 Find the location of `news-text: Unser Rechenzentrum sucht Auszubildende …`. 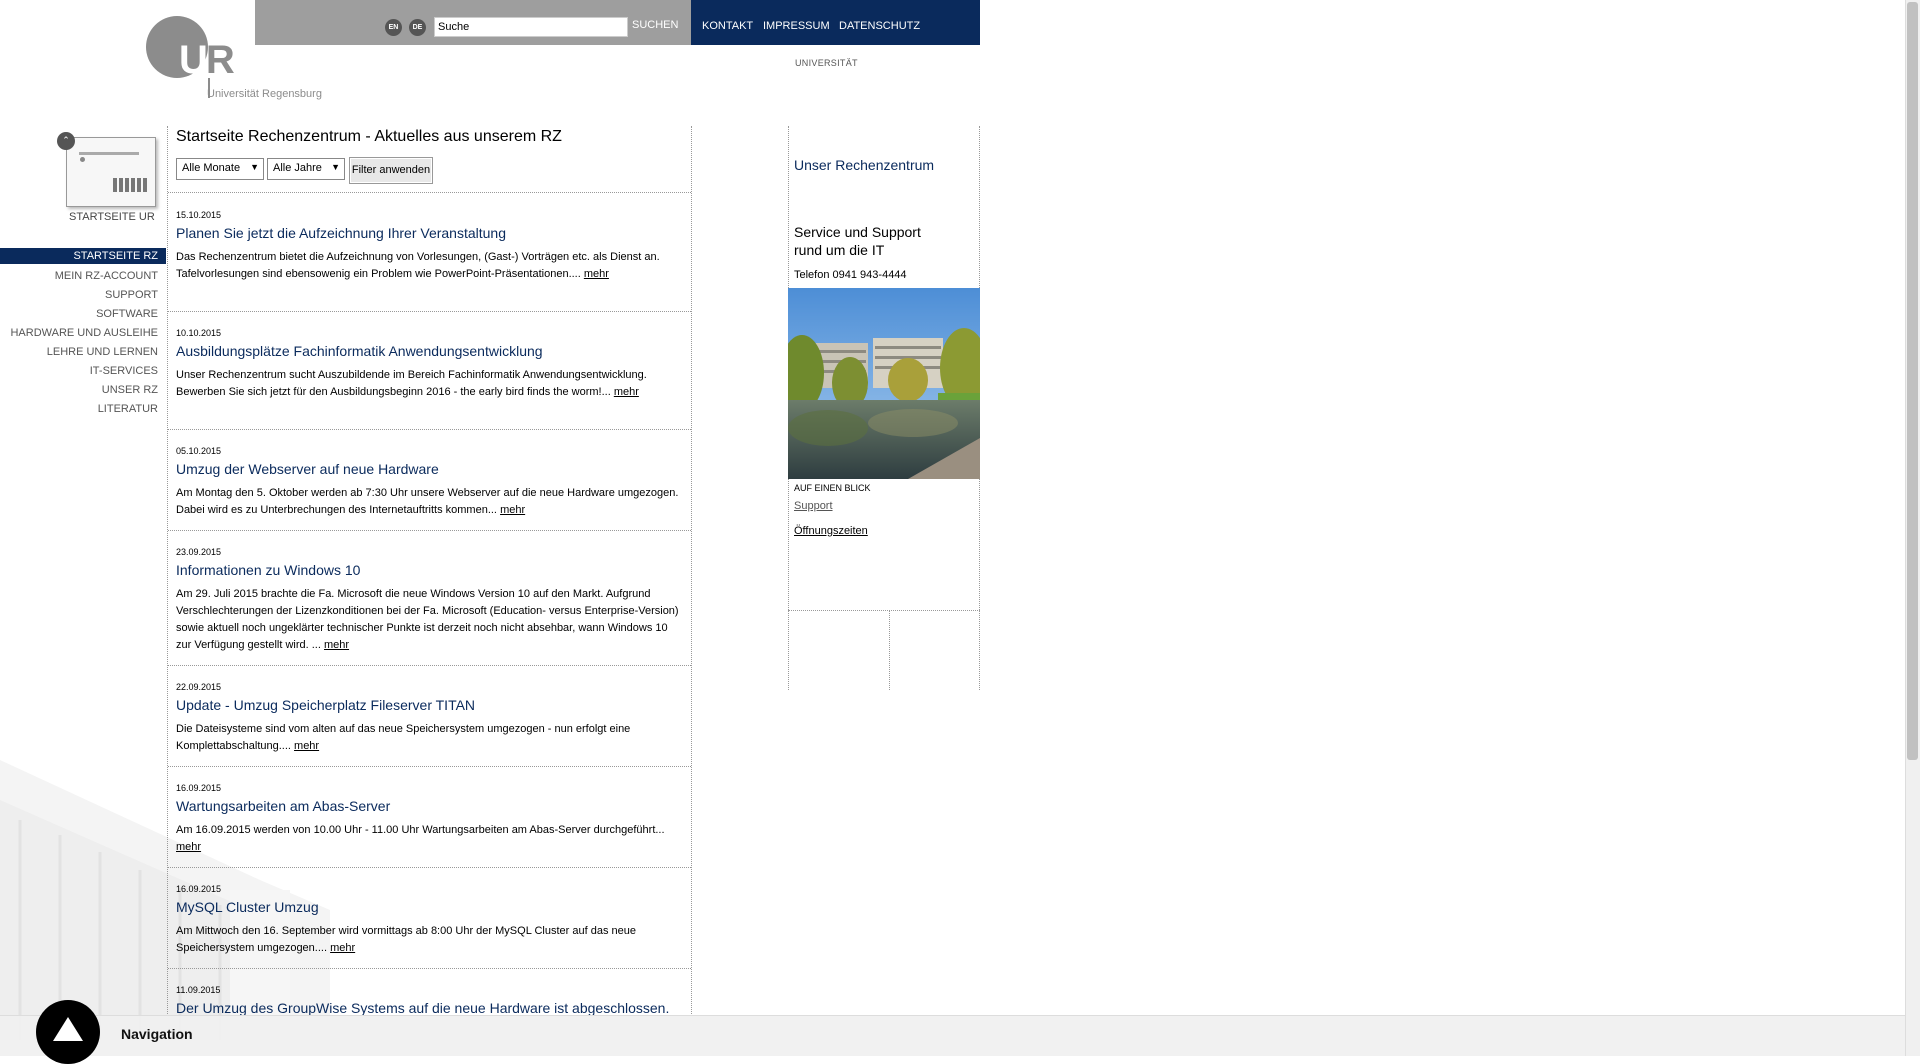

news-text: Unser Rechenzentrum sucht Auszubildende … is located at coordinates (411, 383).